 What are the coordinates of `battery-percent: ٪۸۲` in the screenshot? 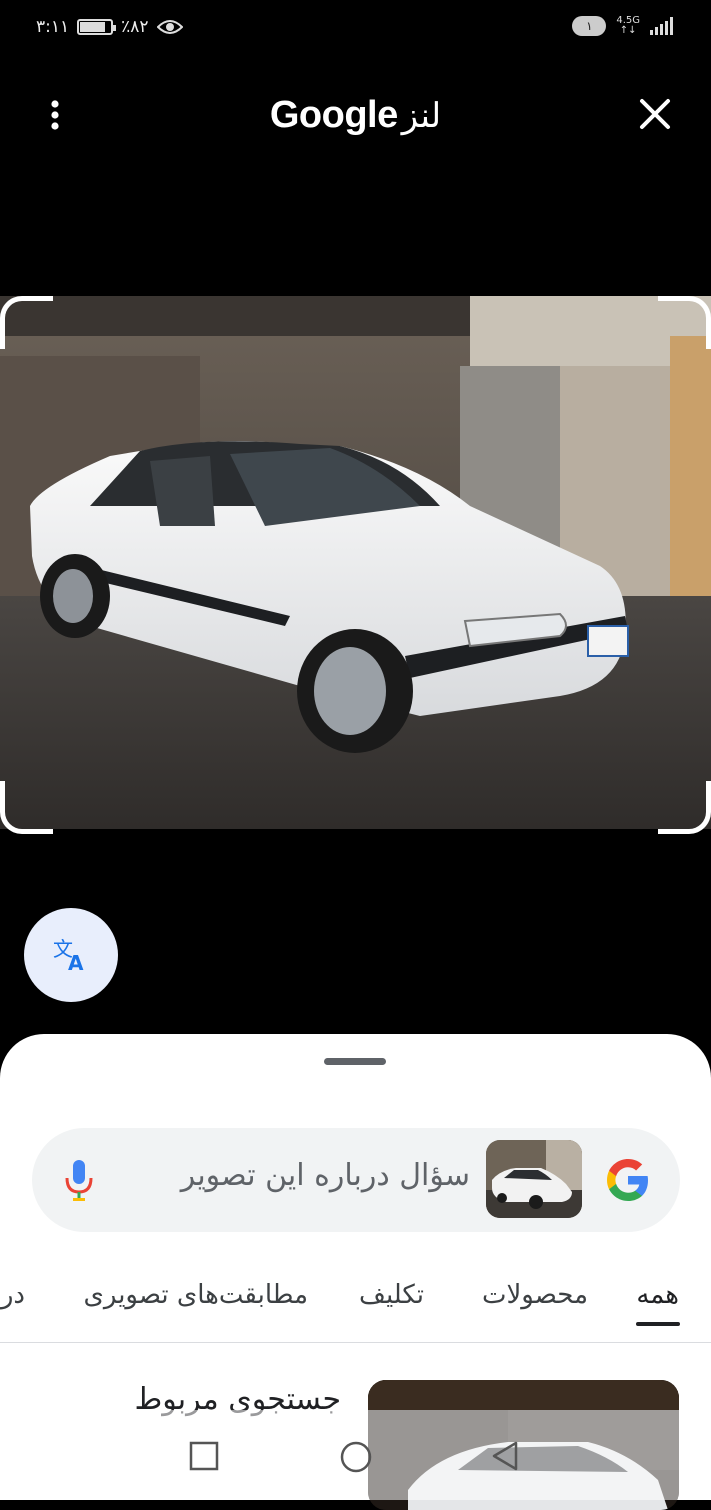 It's located at (135, 27).